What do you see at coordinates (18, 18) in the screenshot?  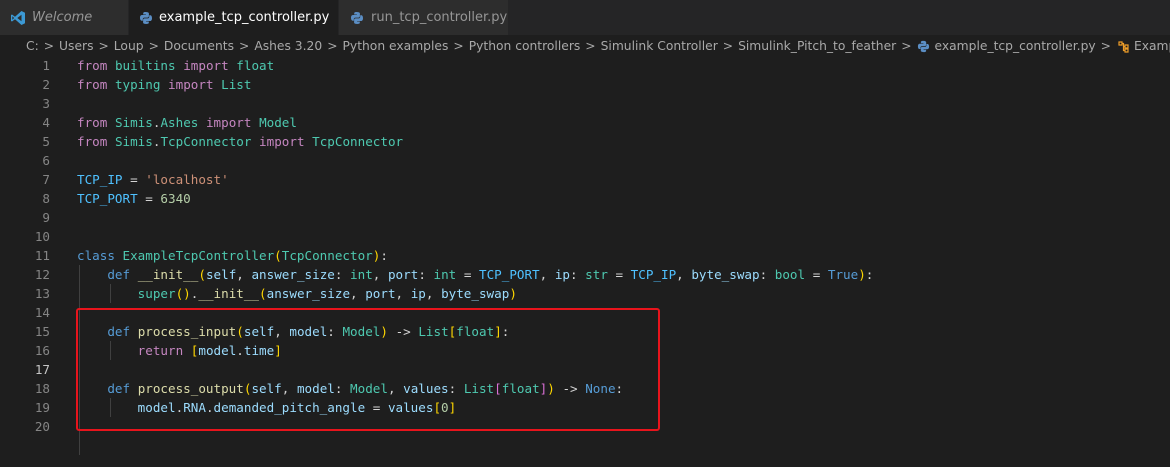 I see `vscode-icon` at bounding box center [18, 18].